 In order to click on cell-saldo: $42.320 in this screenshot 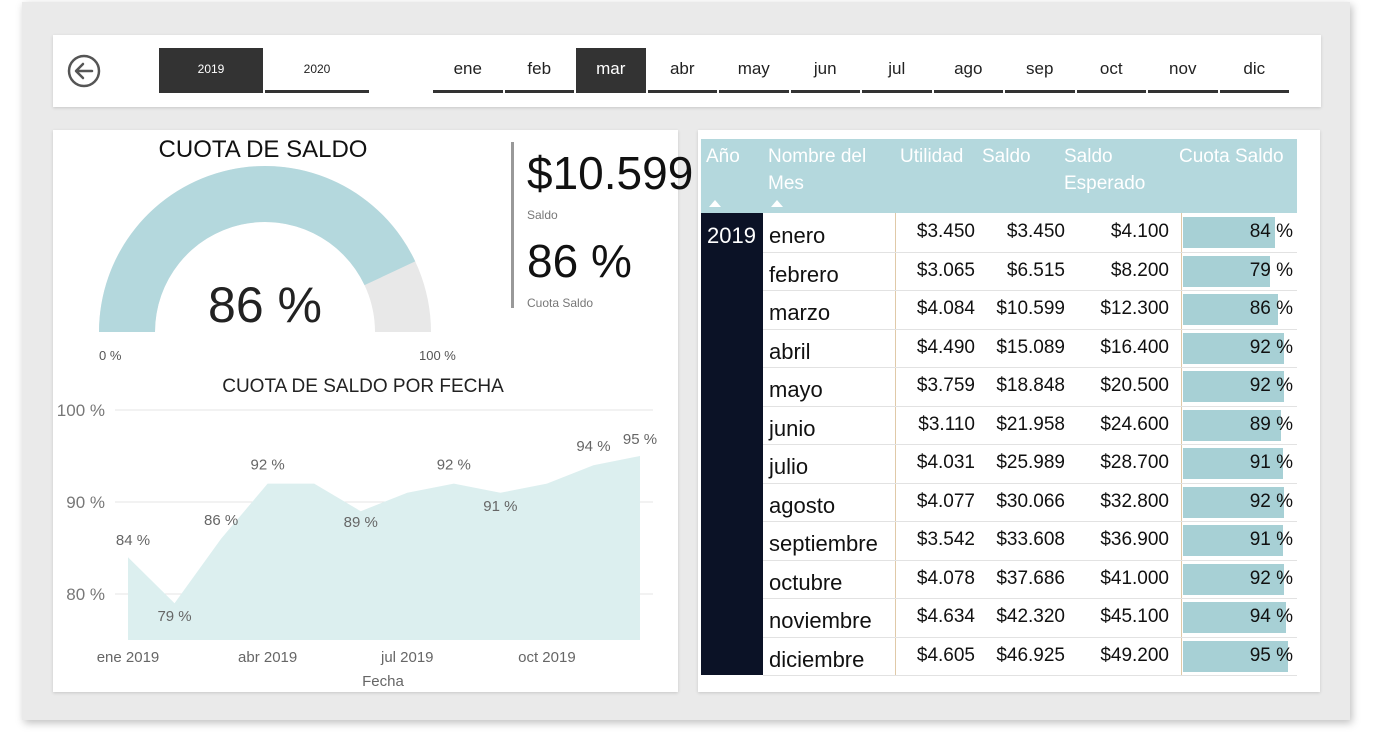, I will do `click(1030, 616)`.